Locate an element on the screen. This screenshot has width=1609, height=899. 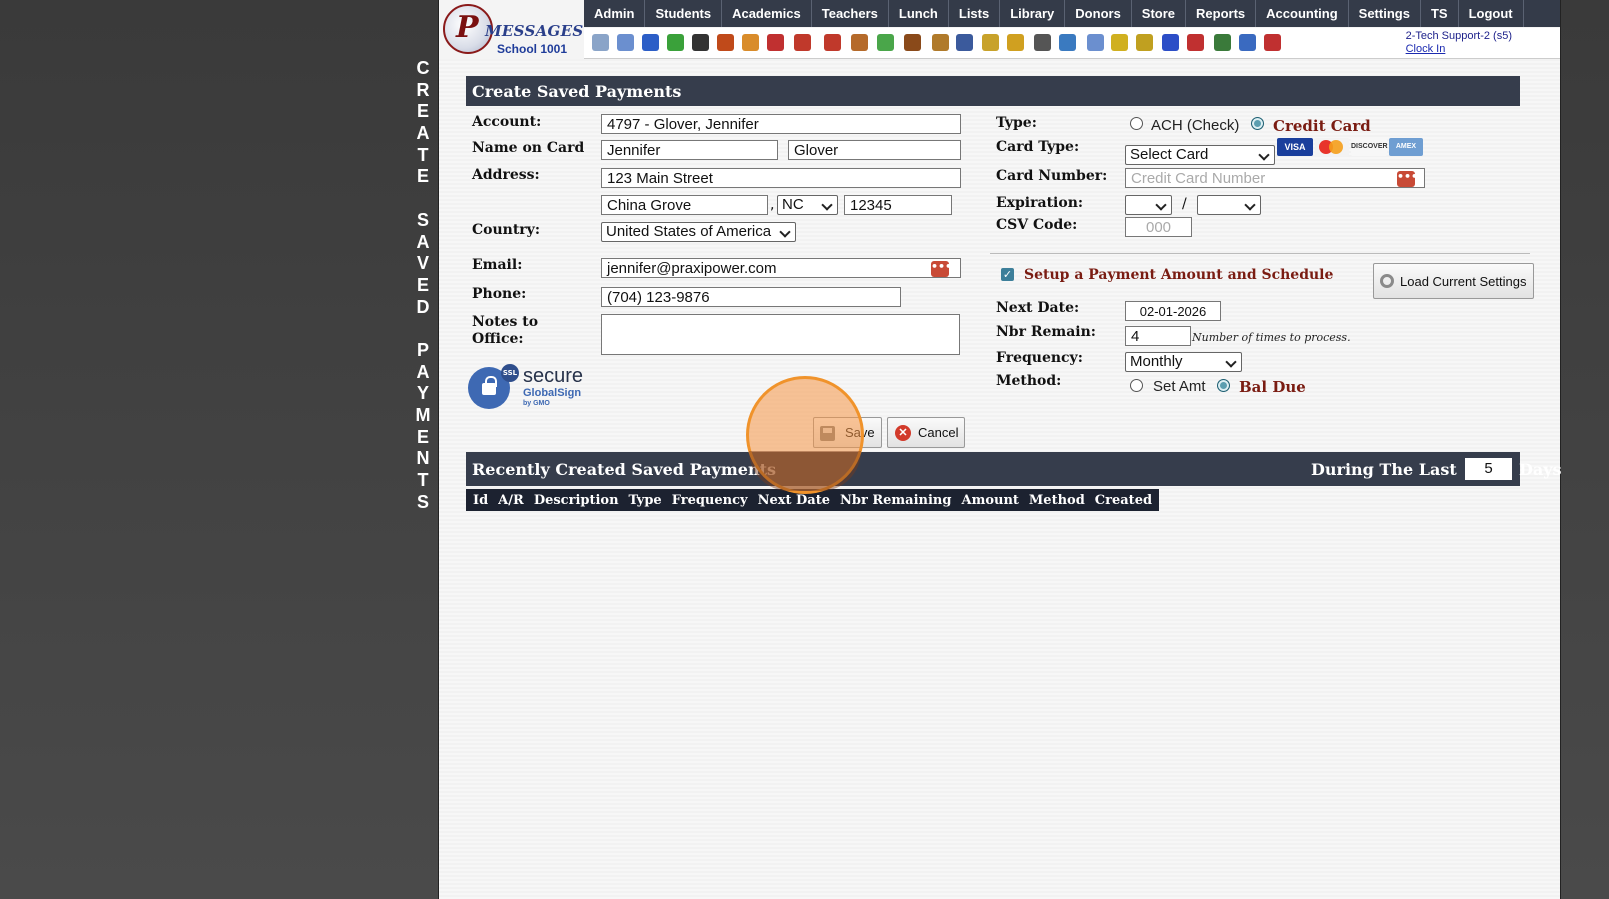
menu-item-lists: Lists is located at coordinates (975, 13).